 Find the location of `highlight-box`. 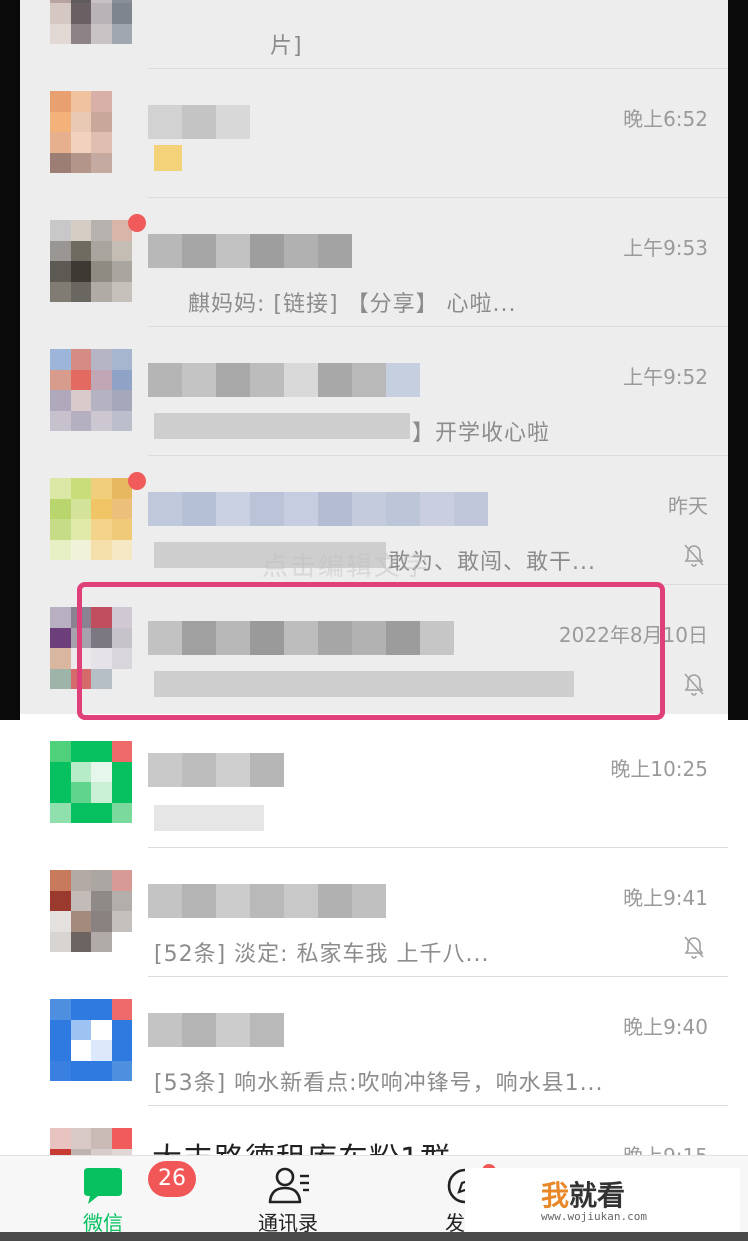

highlight-box is located at coordinates (371, 651).